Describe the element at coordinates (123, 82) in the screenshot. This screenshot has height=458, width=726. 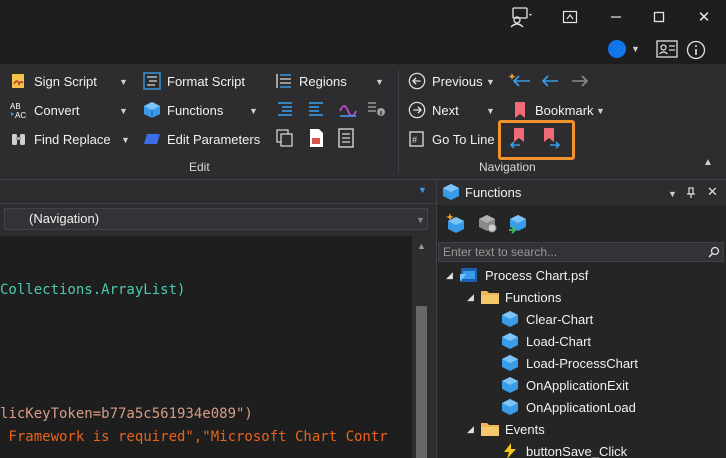
I see `sign-script-dropdown: ▼` at that location.